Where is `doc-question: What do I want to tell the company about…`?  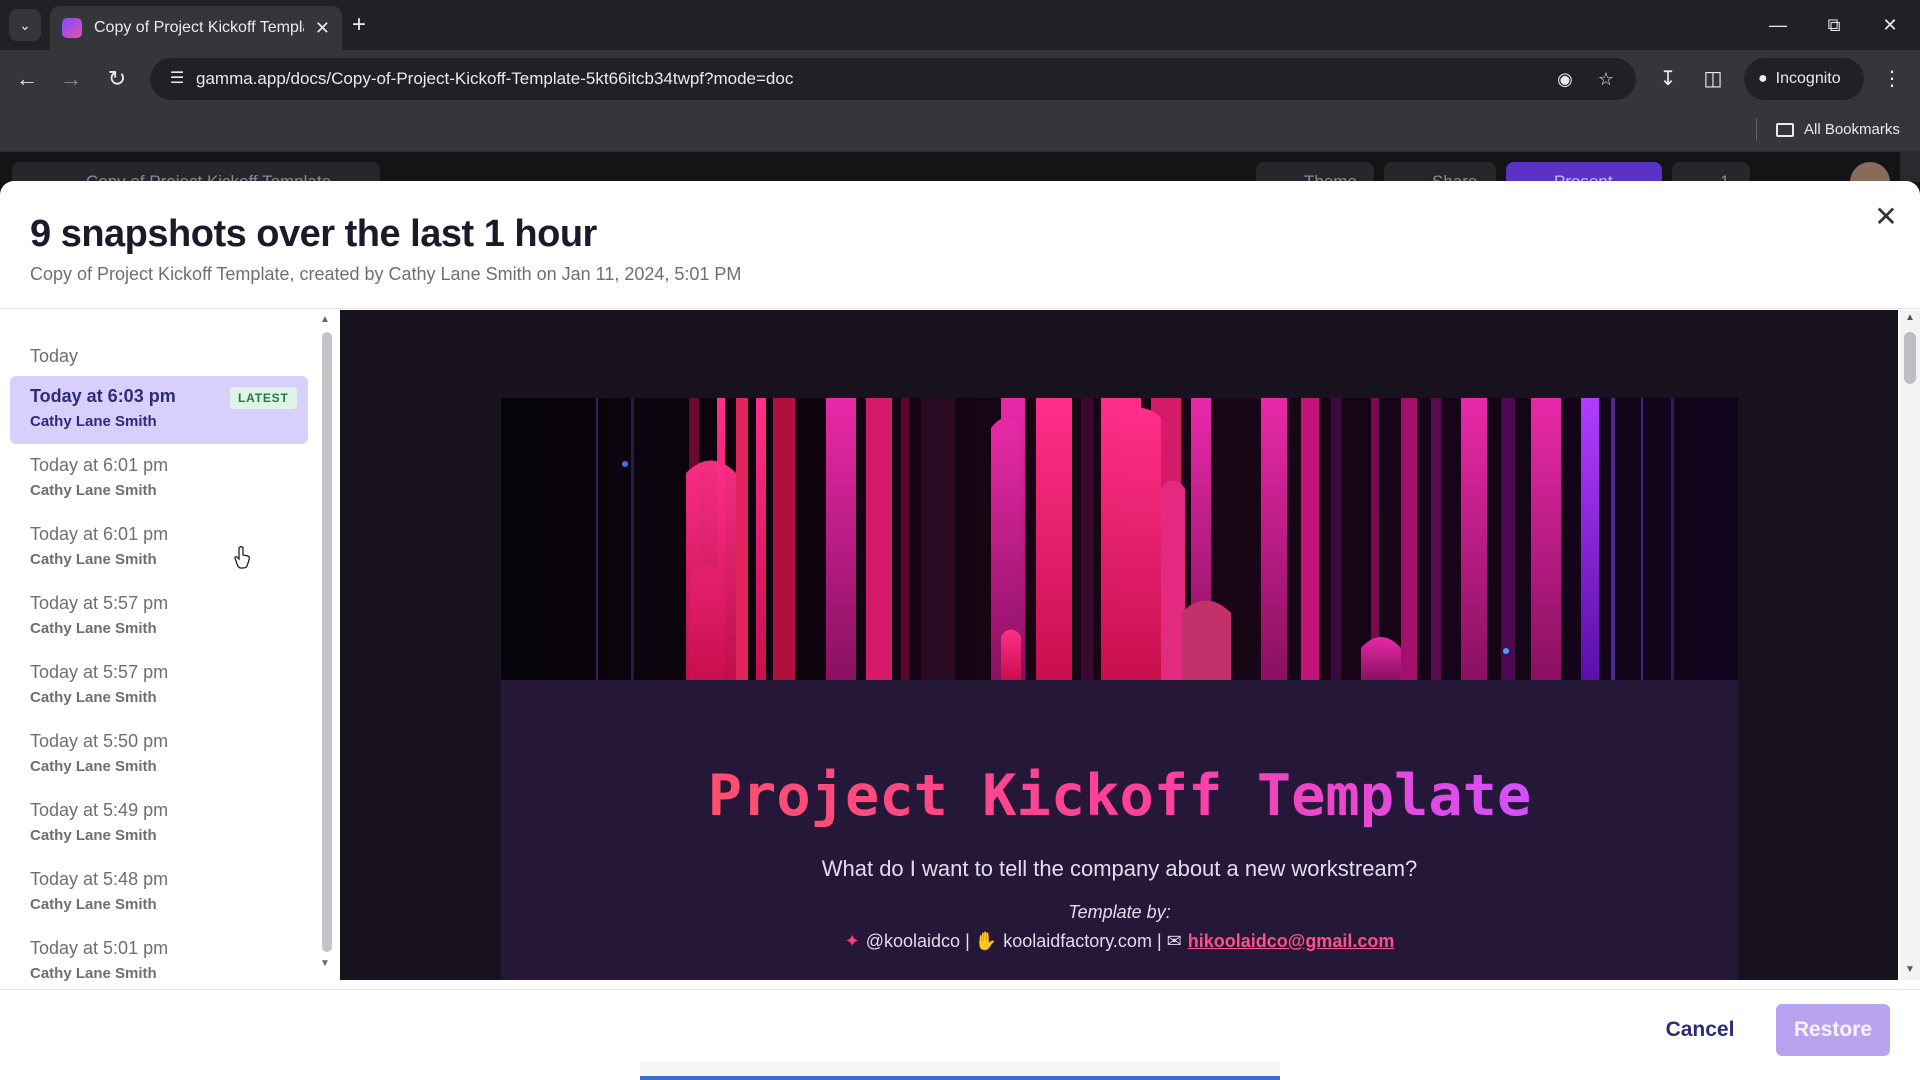
doc-question: What do I want to tell the company about… is located at coordinates (1119, 868).